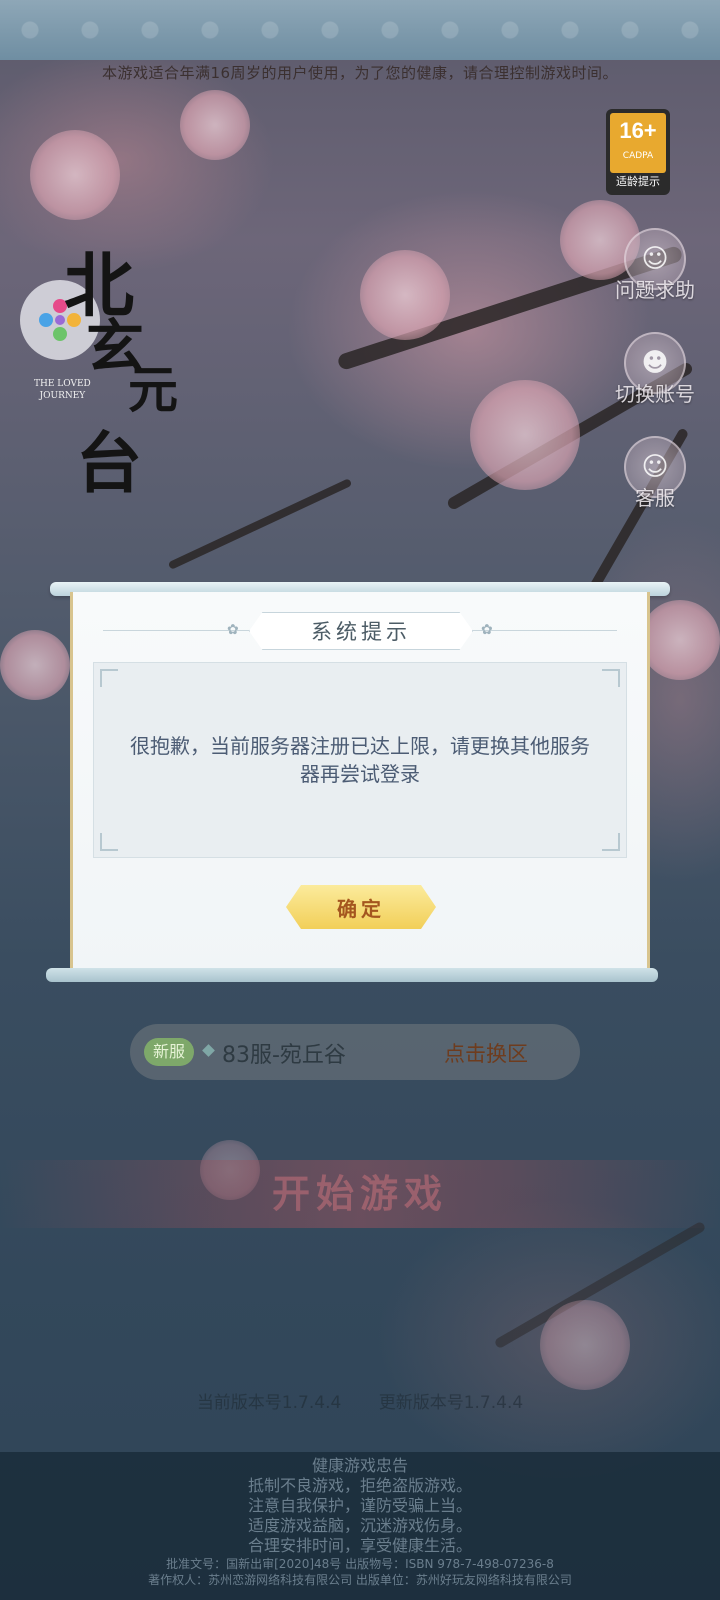 The height and width of the screenshot is (1600, 720). Describe the element at coordinates (655, 265) in the screenshot. I see `help-button: ☺ 问题求助` at that location.